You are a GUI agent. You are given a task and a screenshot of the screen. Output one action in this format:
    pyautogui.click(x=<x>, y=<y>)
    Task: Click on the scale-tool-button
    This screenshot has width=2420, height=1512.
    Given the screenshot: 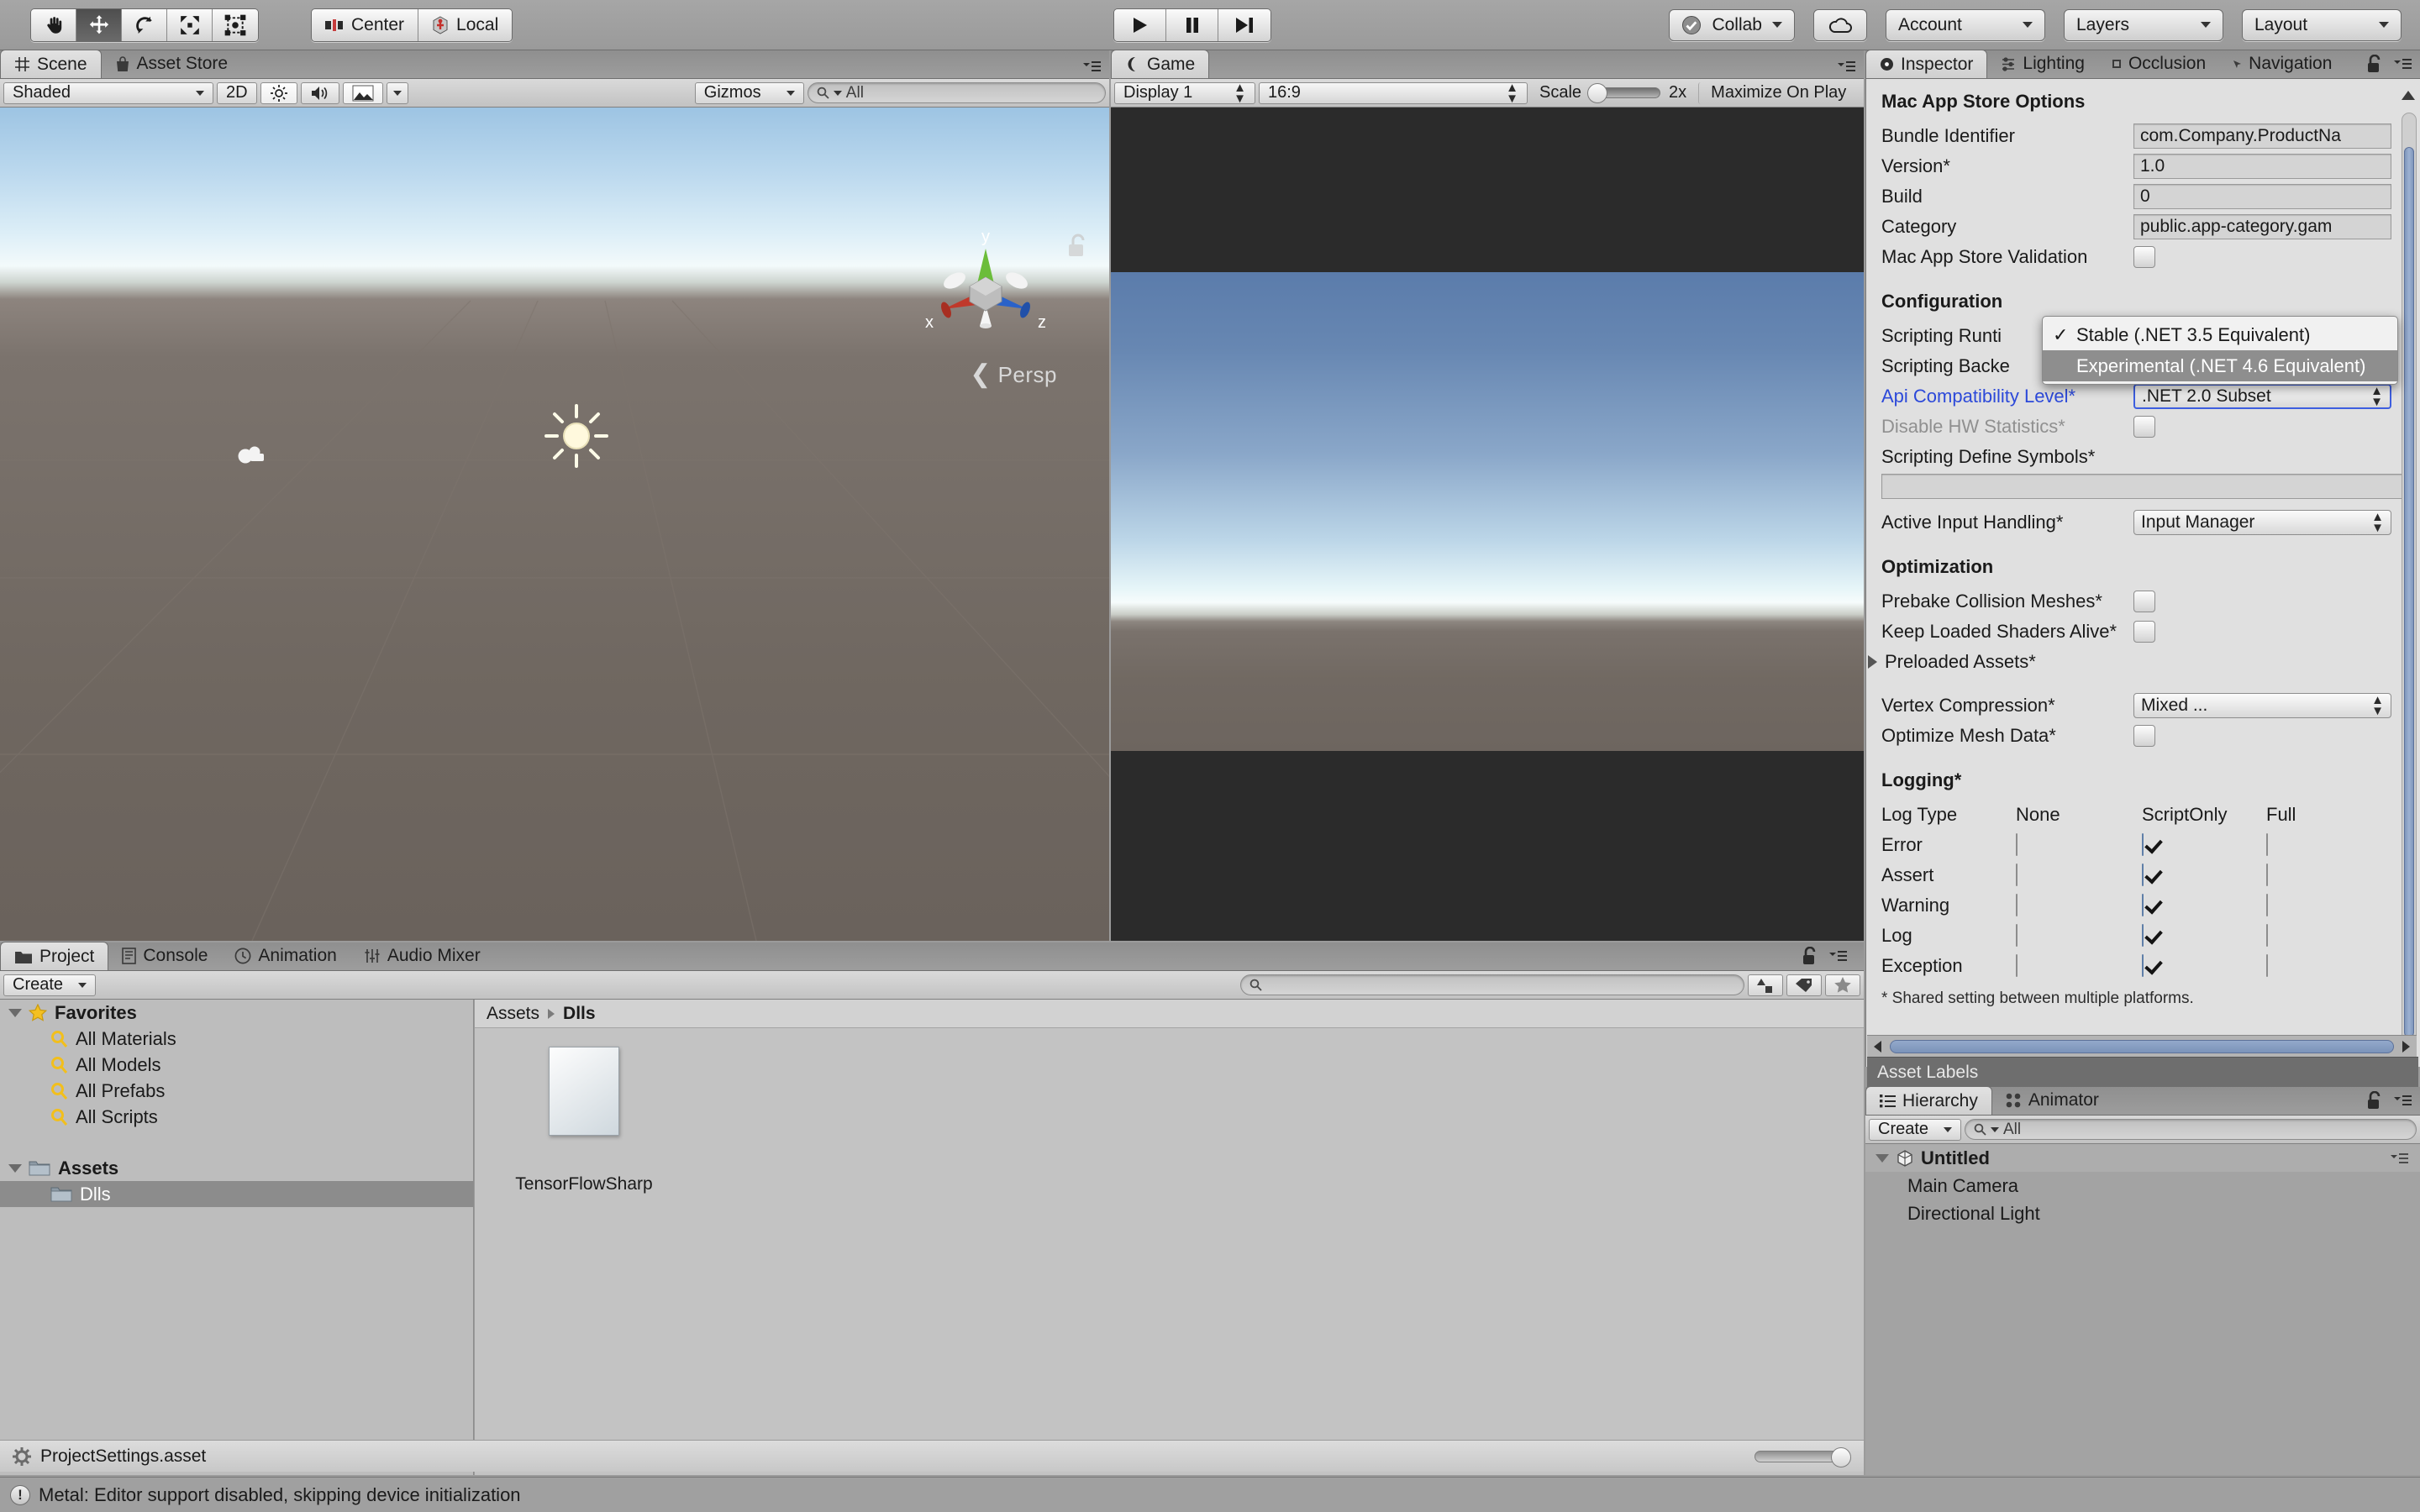 What is the action you would take?
    pyautogui.click(x=190, y=24)
    